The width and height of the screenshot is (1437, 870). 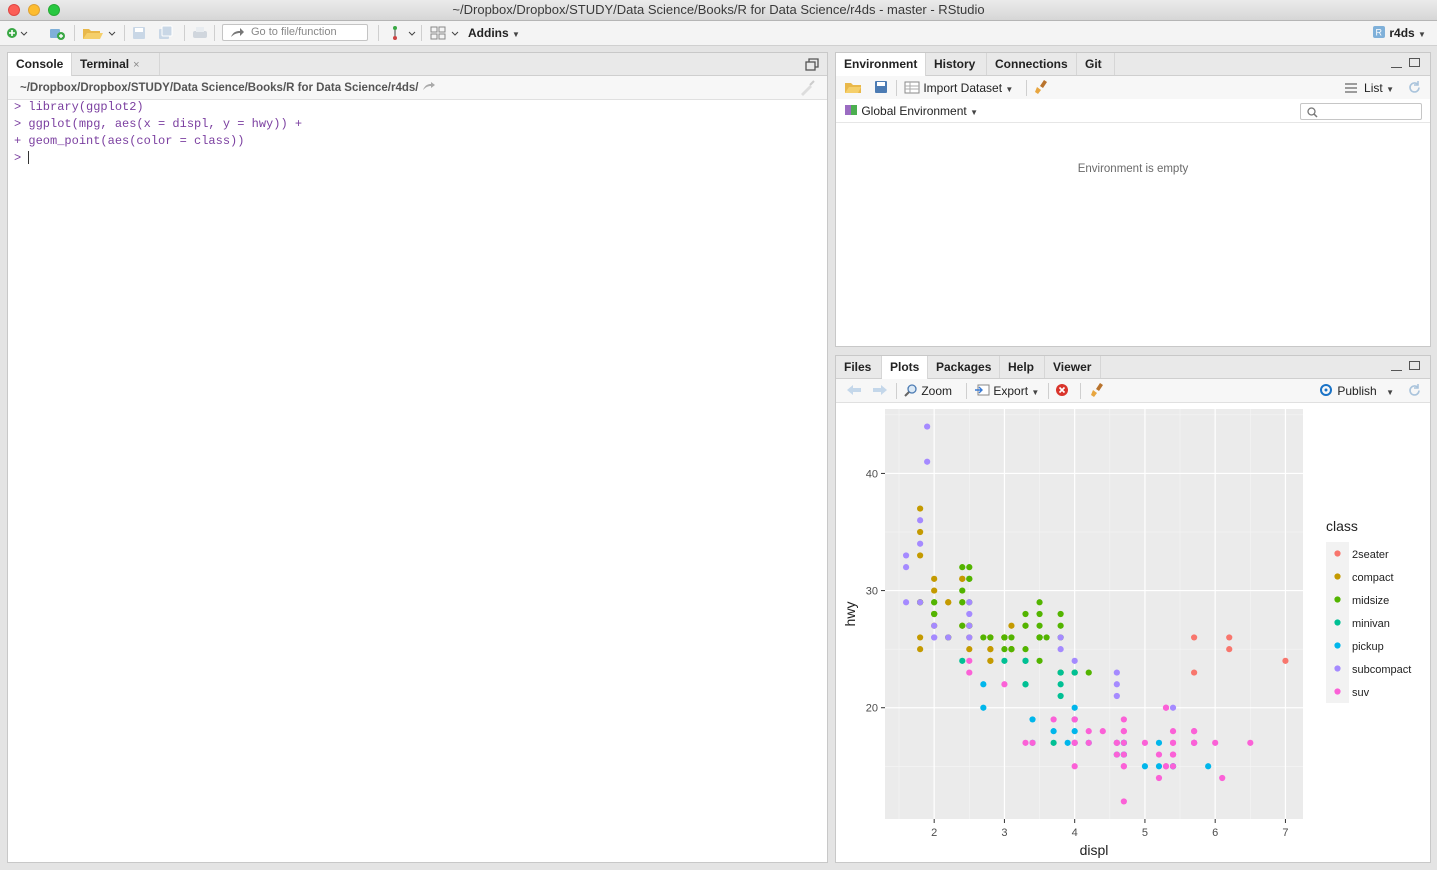 What do you see at coordinates (1337, 622) in the screenshot?
I see `legend-key-minivan` at bounding box center [1337, 622].